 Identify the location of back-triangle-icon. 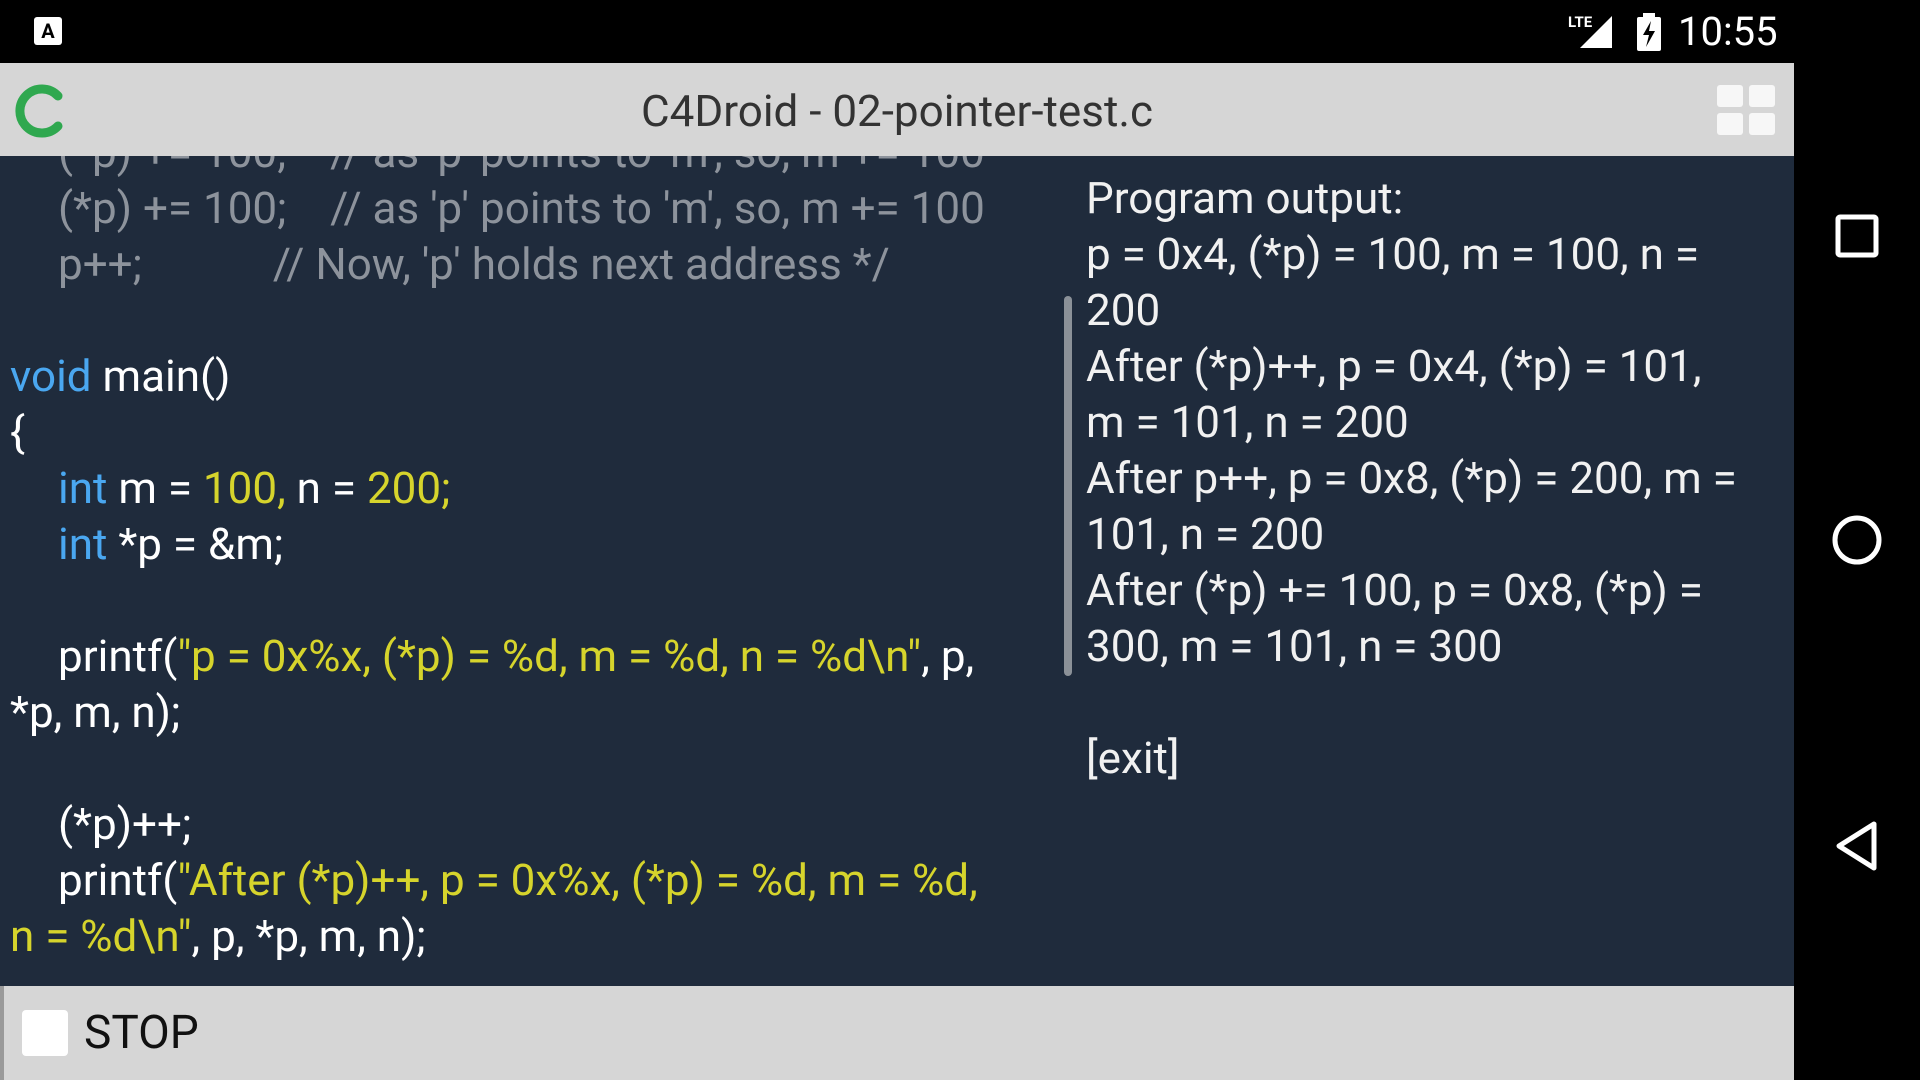
(1856, 846).